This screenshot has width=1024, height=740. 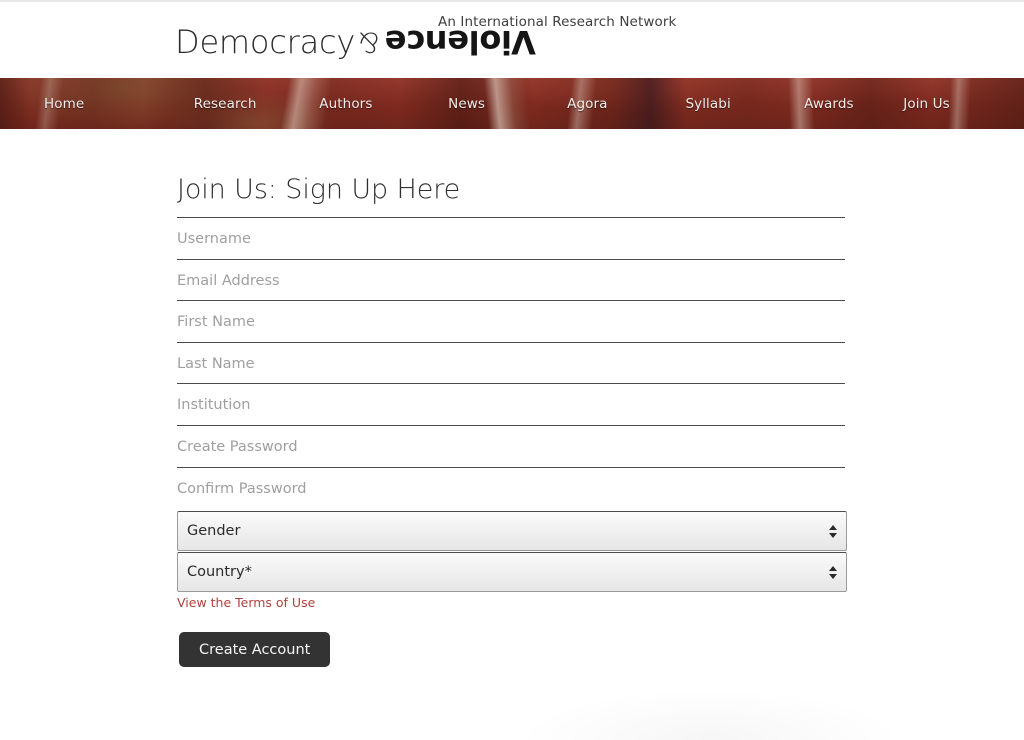 What do you see at coordinates (956, 103) in the screenshot?
I see `nav-item-join-us: Join Us` at bounding box center [956, 103].